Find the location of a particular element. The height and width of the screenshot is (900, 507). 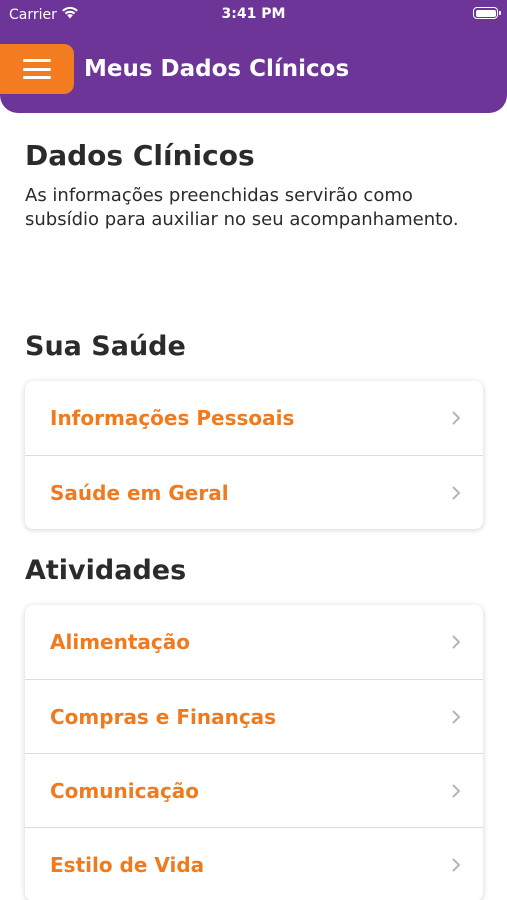

sua-saude-card: Informações Pessoais Saúde em Geral is located at coordinates (254, 455).